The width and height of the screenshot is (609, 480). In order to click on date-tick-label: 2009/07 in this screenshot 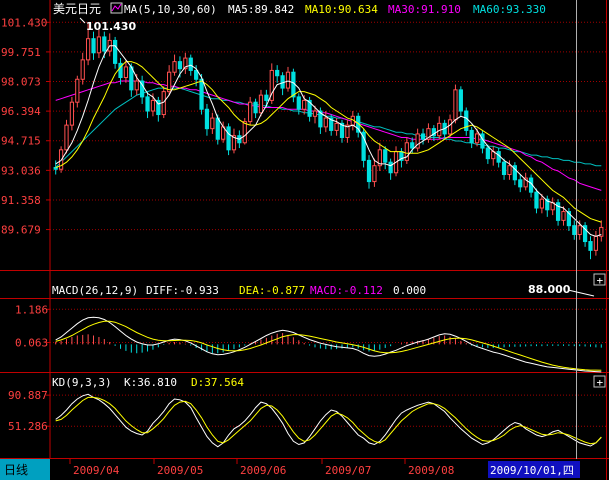, I will do `click(348, 470)`.